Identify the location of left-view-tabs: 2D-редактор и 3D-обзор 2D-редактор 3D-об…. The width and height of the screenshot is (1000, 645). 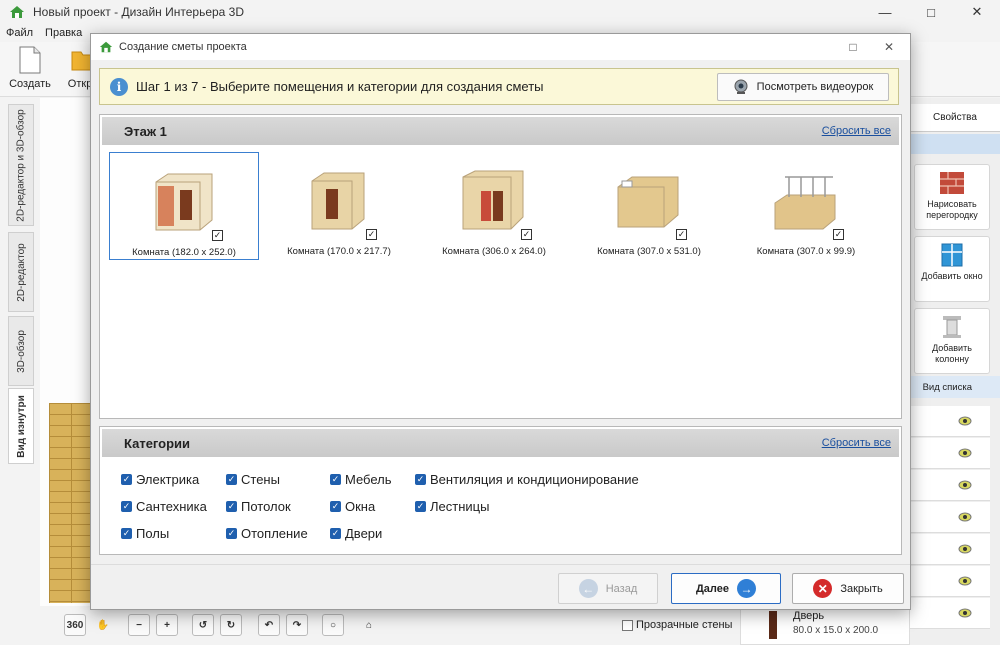
(21, 284).